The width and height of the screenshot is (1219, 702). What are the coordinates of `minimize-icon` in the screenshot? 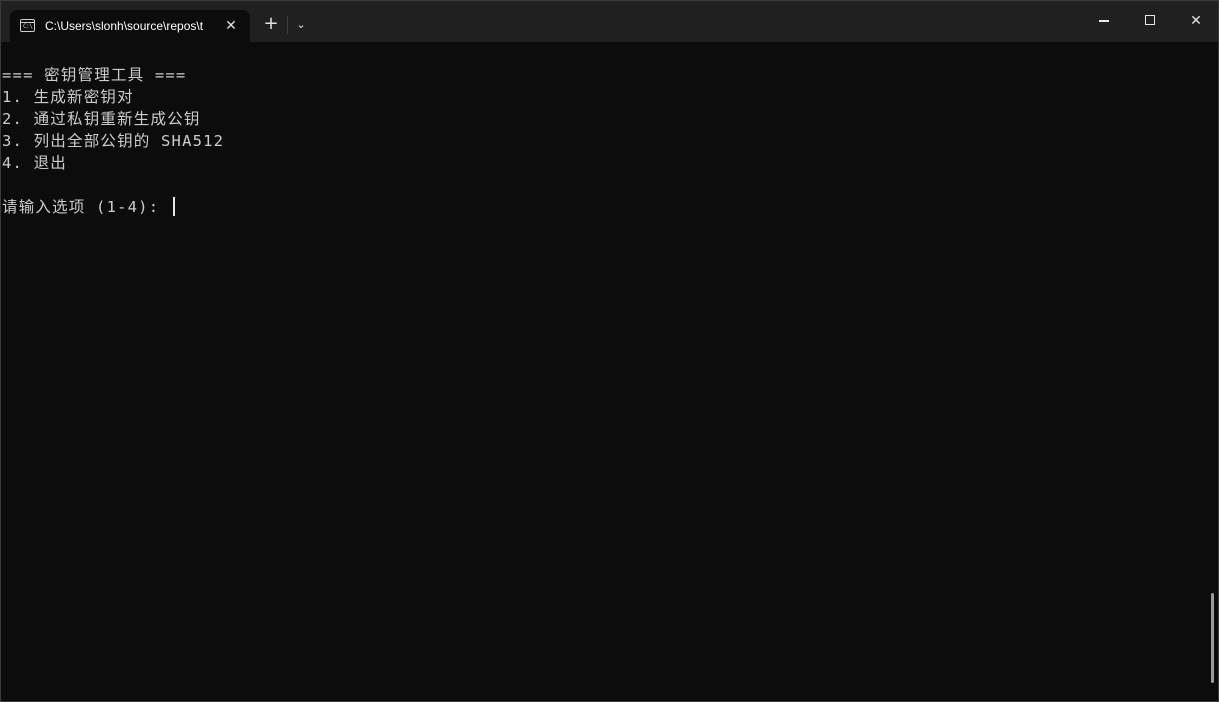 It's located at (1104, 21).